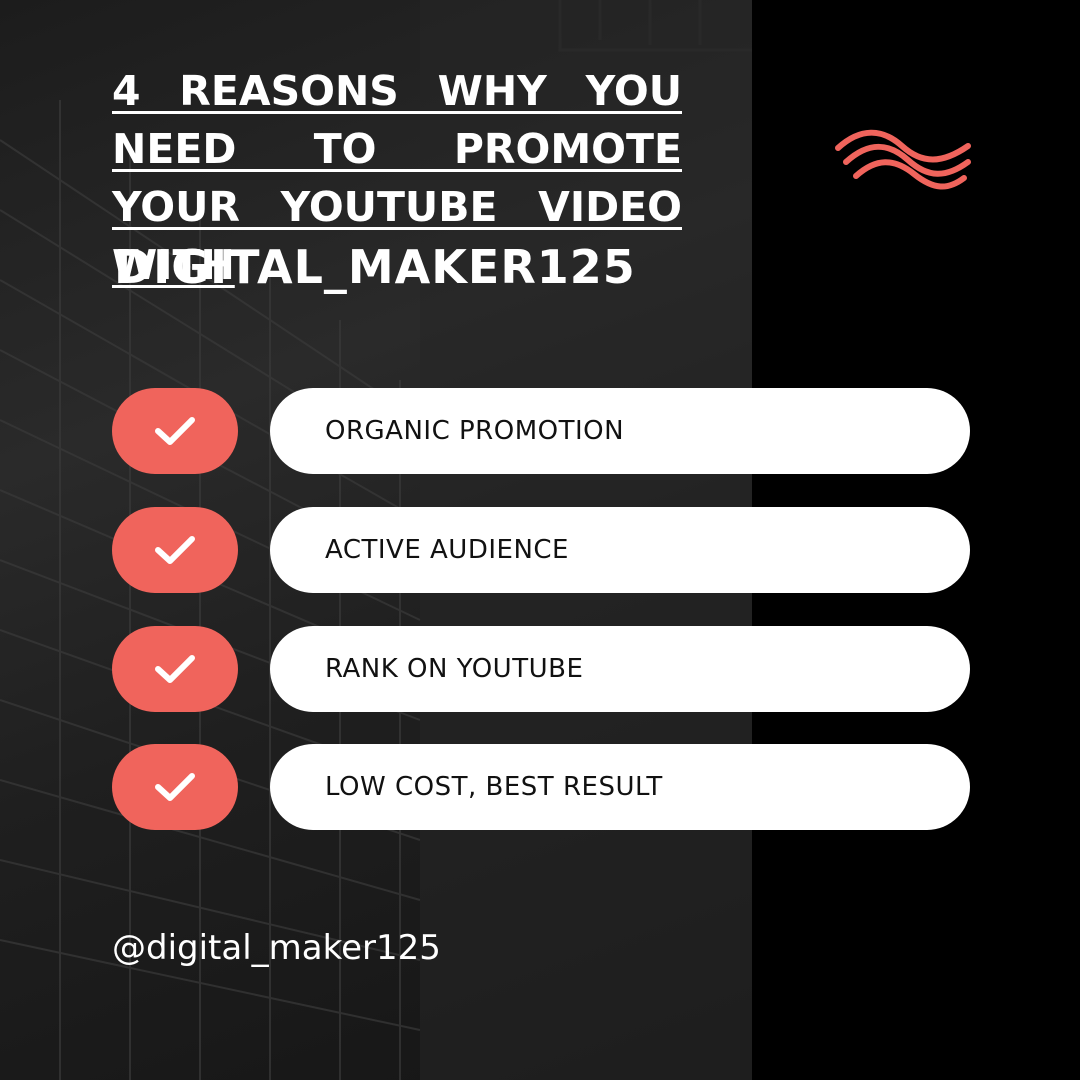  What do you see at coordinates (903, 159) in the screenshot?
I see `waves-logo-icon` at bounding box center [903, 159].